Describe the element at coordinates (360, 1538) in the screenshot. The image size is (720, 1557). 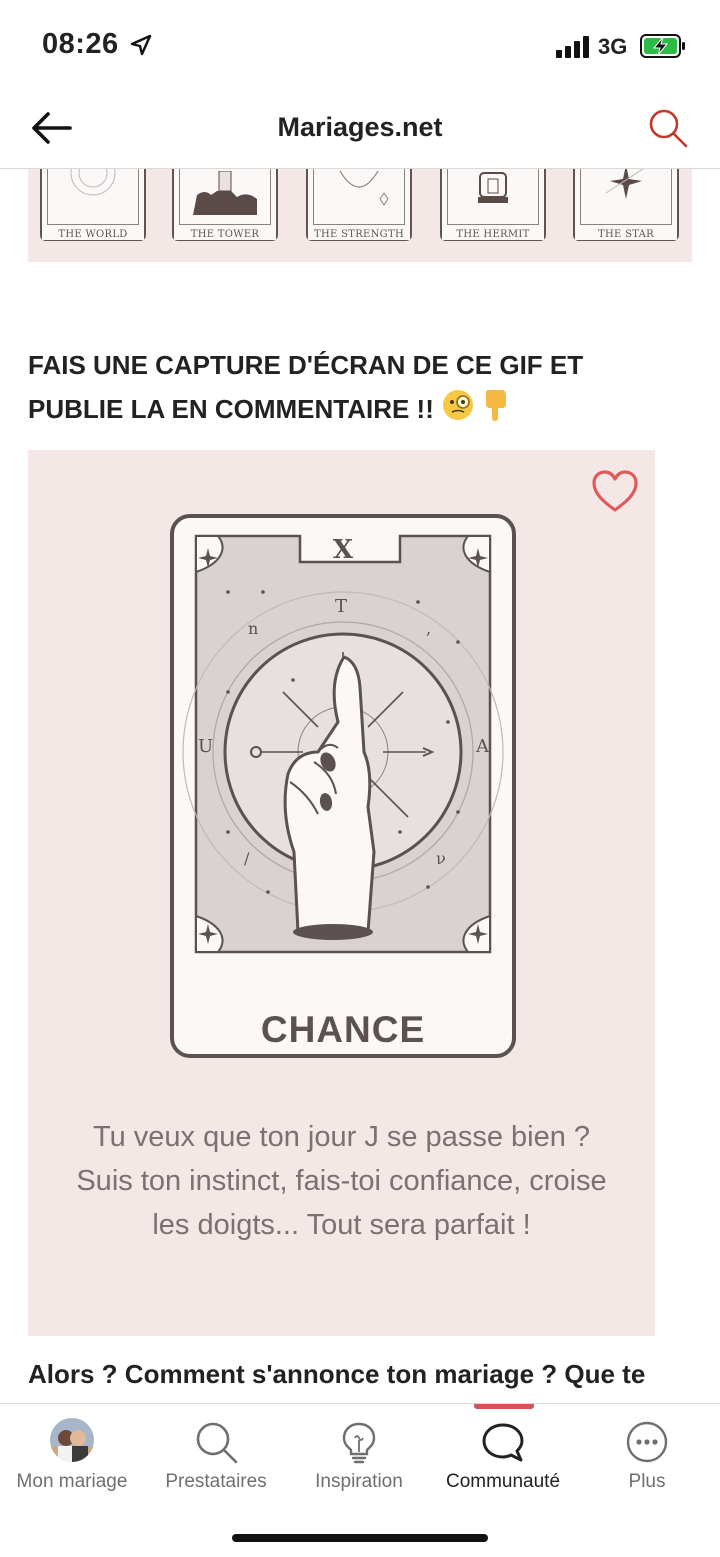
I see `home-indicator` at that location.